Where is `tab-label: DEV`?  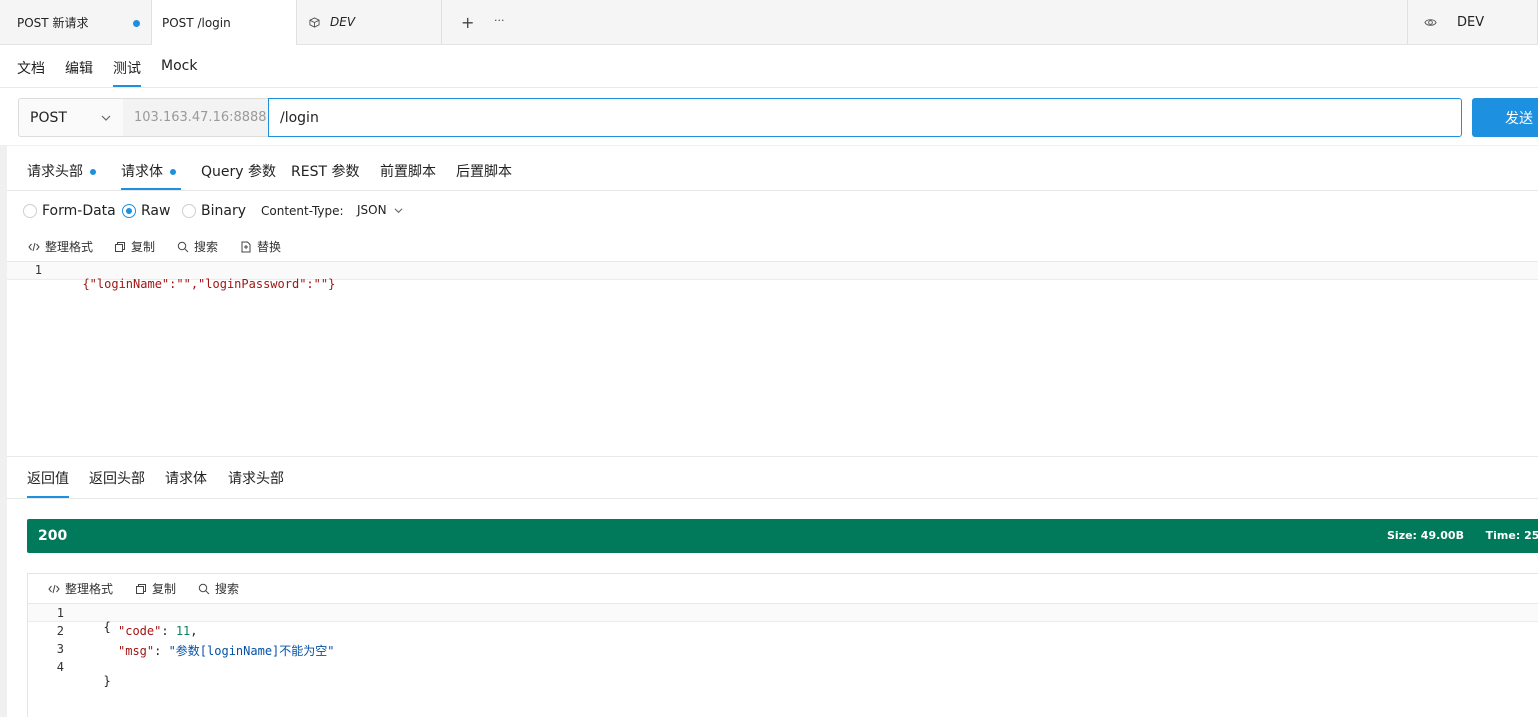 tab-label: DEV is located at coordinates (343, 22).